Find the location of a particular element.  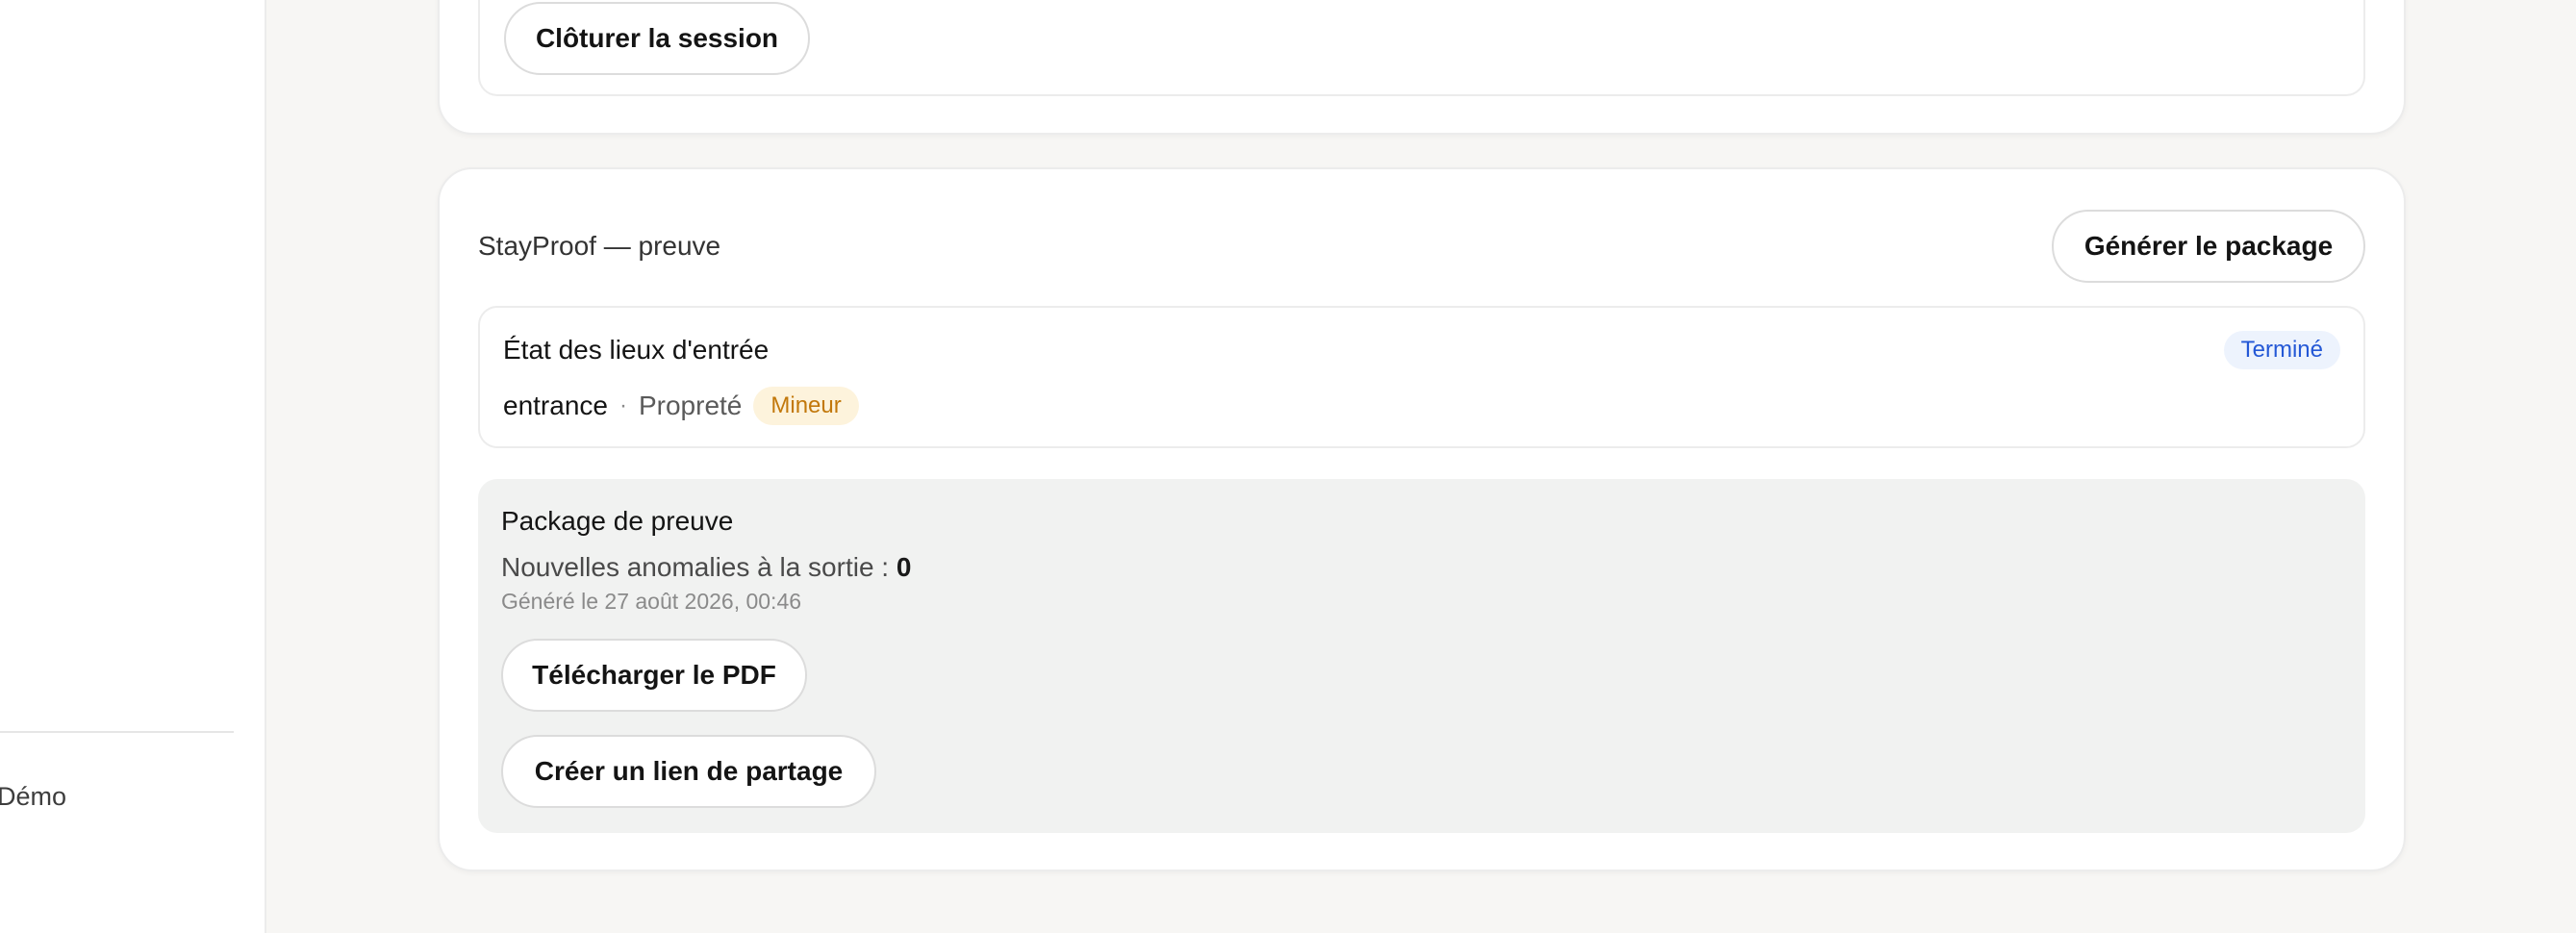

download-pdf-button: Télécharger le PDF is located at coordinates (654, 675).